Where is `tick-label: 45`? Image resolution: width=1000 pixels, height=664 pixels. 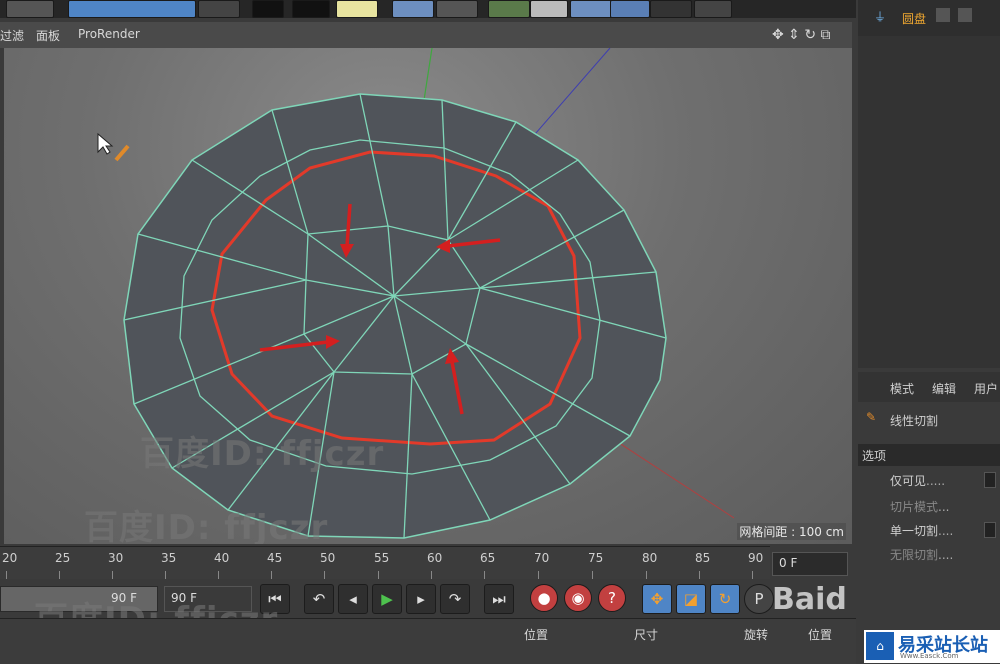
tick-label: 45 is located at coordinates (275, 558).